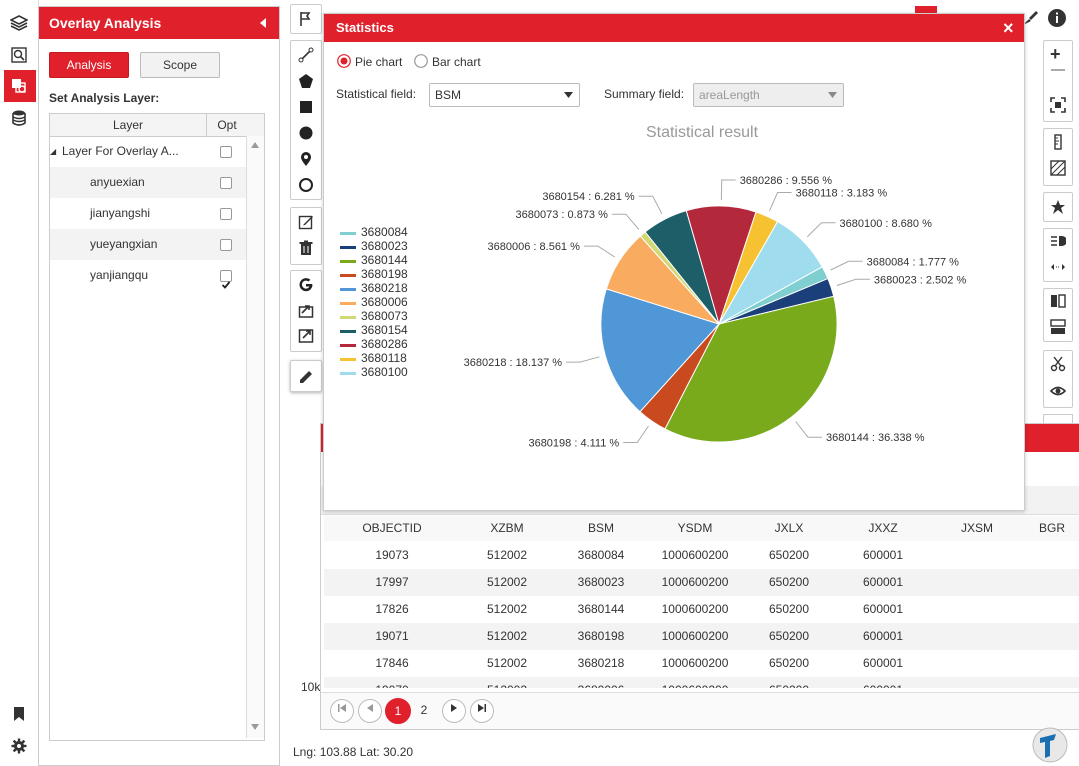 This screenshot has width=1079, height=766. I want to click on flag-icon, so click(306, 19).